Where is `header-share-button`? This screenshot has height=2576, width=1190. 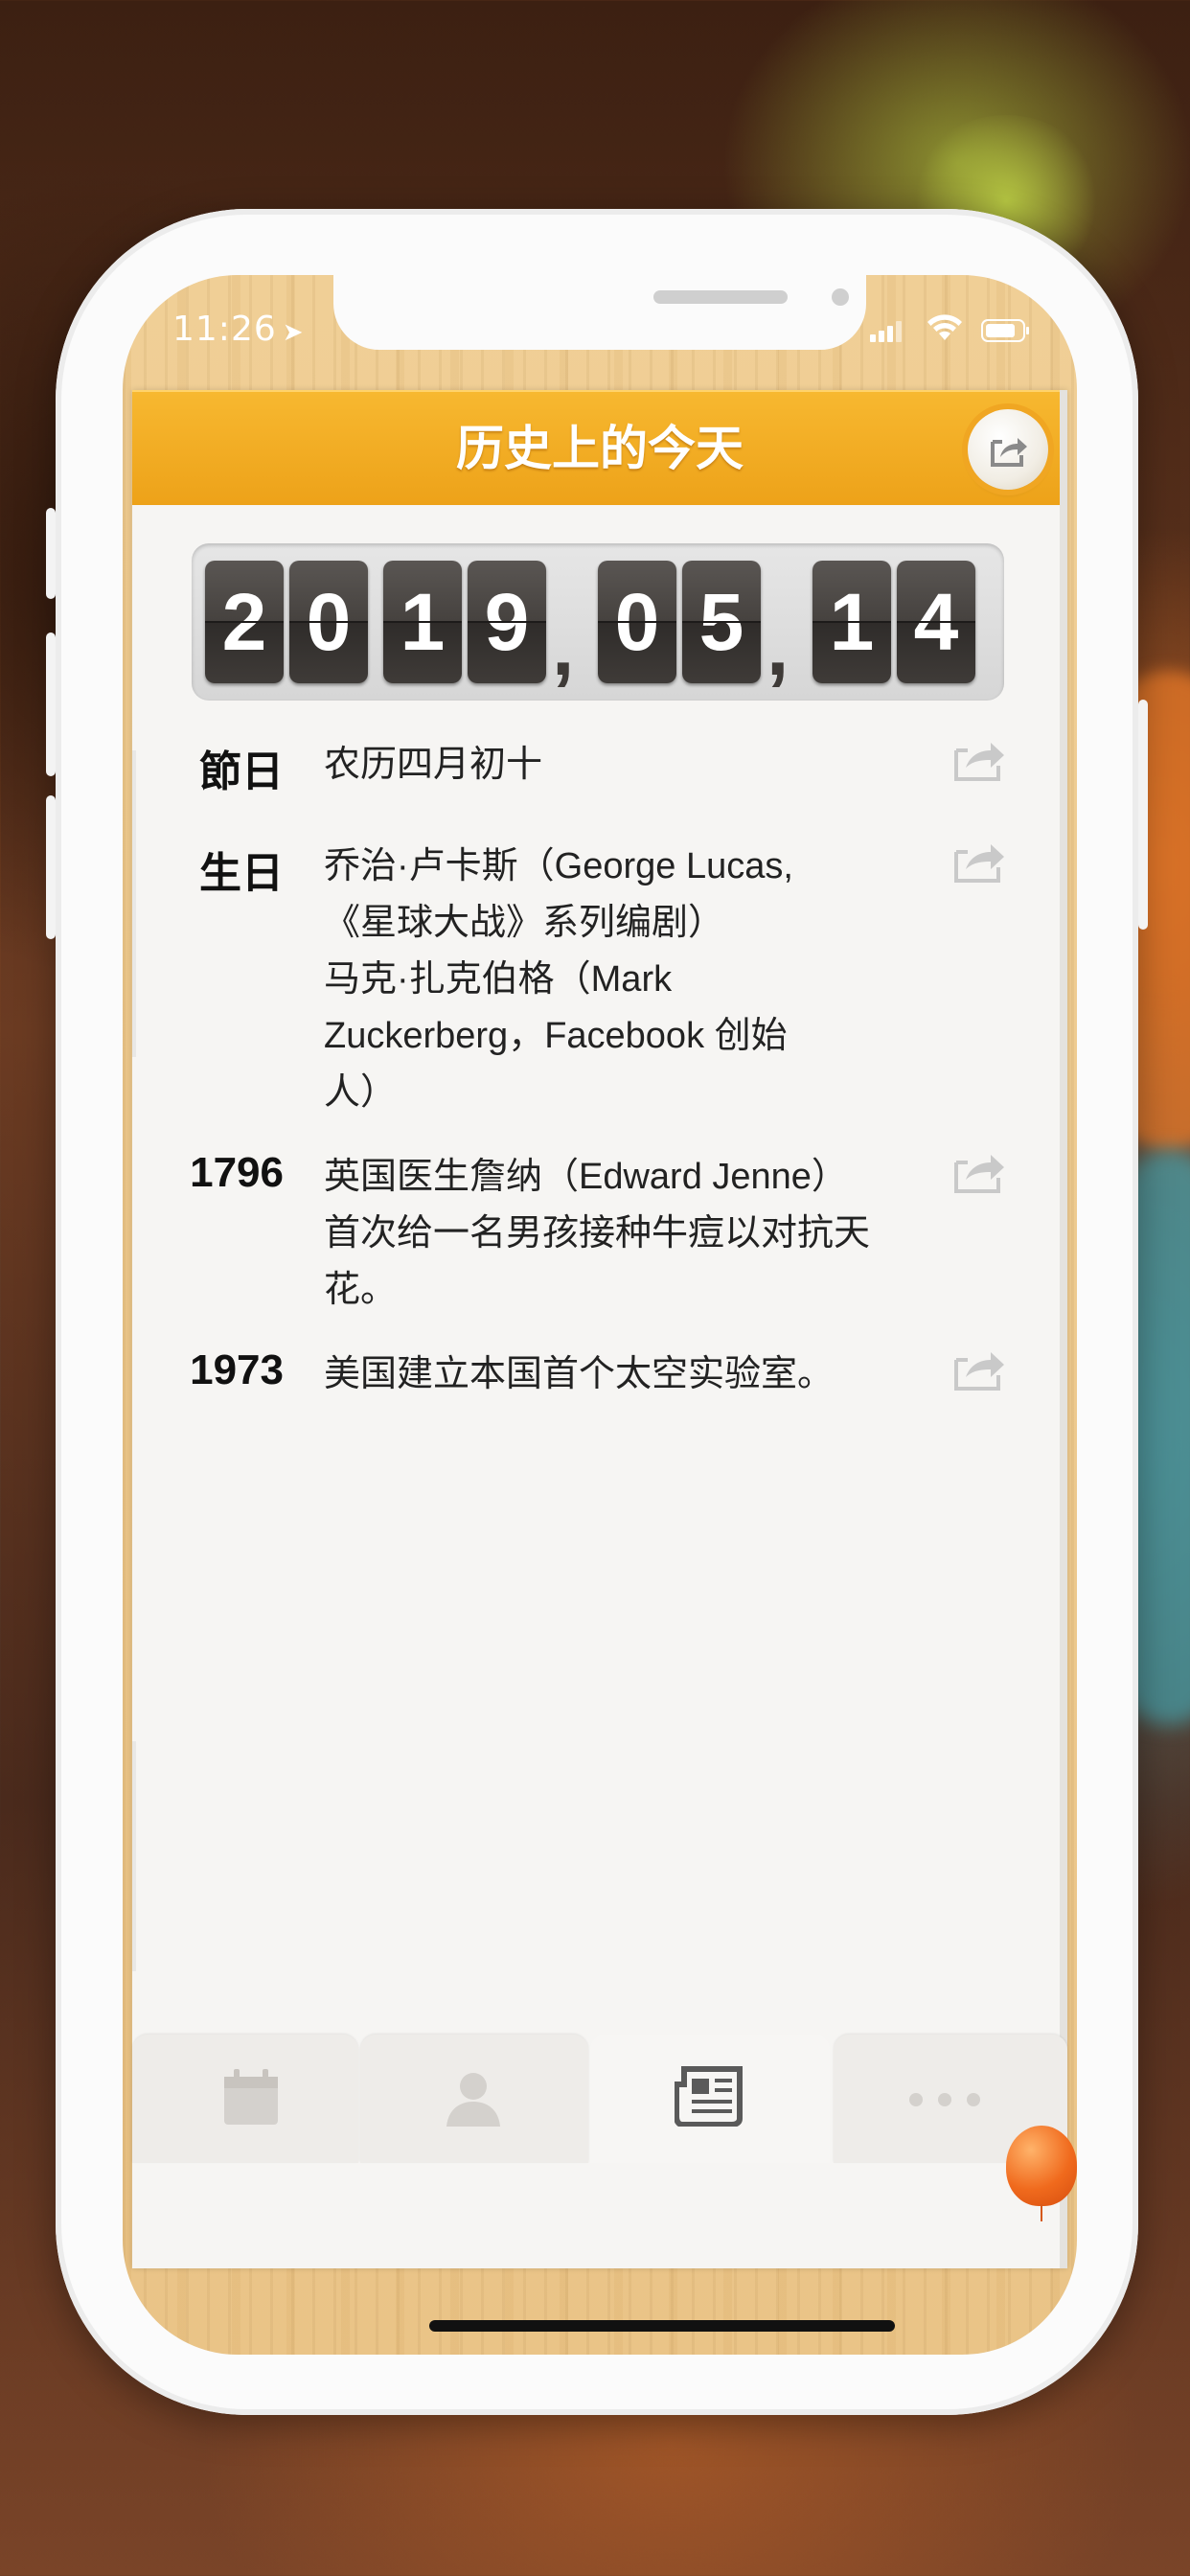 header-share-button is located at coordinates (1008, 449).